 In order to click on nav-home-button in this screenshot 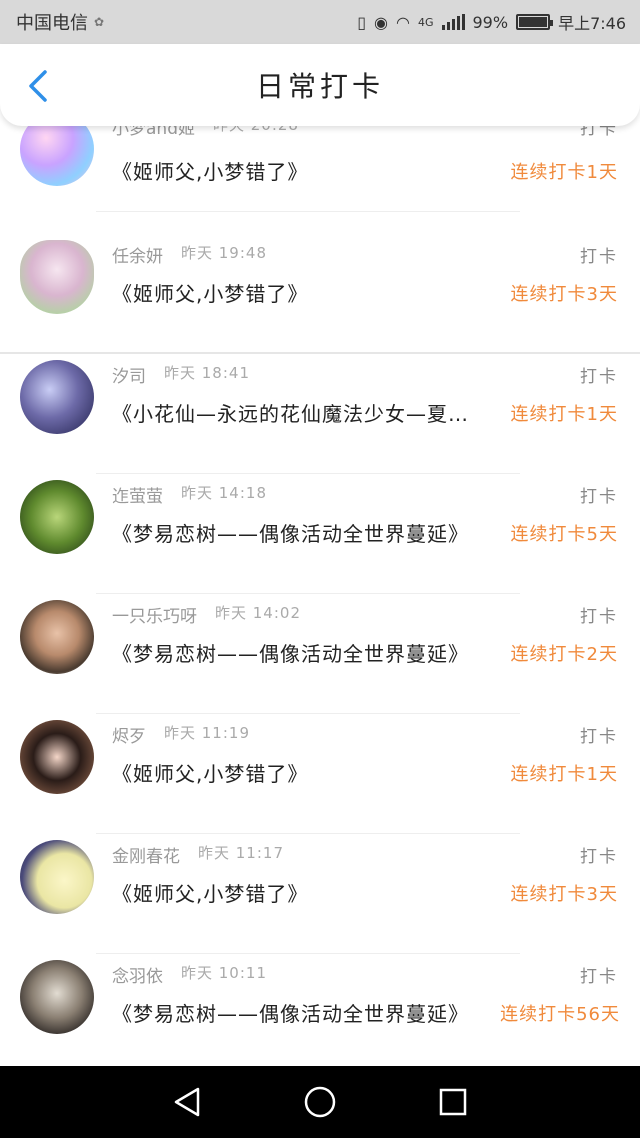, I will do `click(320, 1102)`.